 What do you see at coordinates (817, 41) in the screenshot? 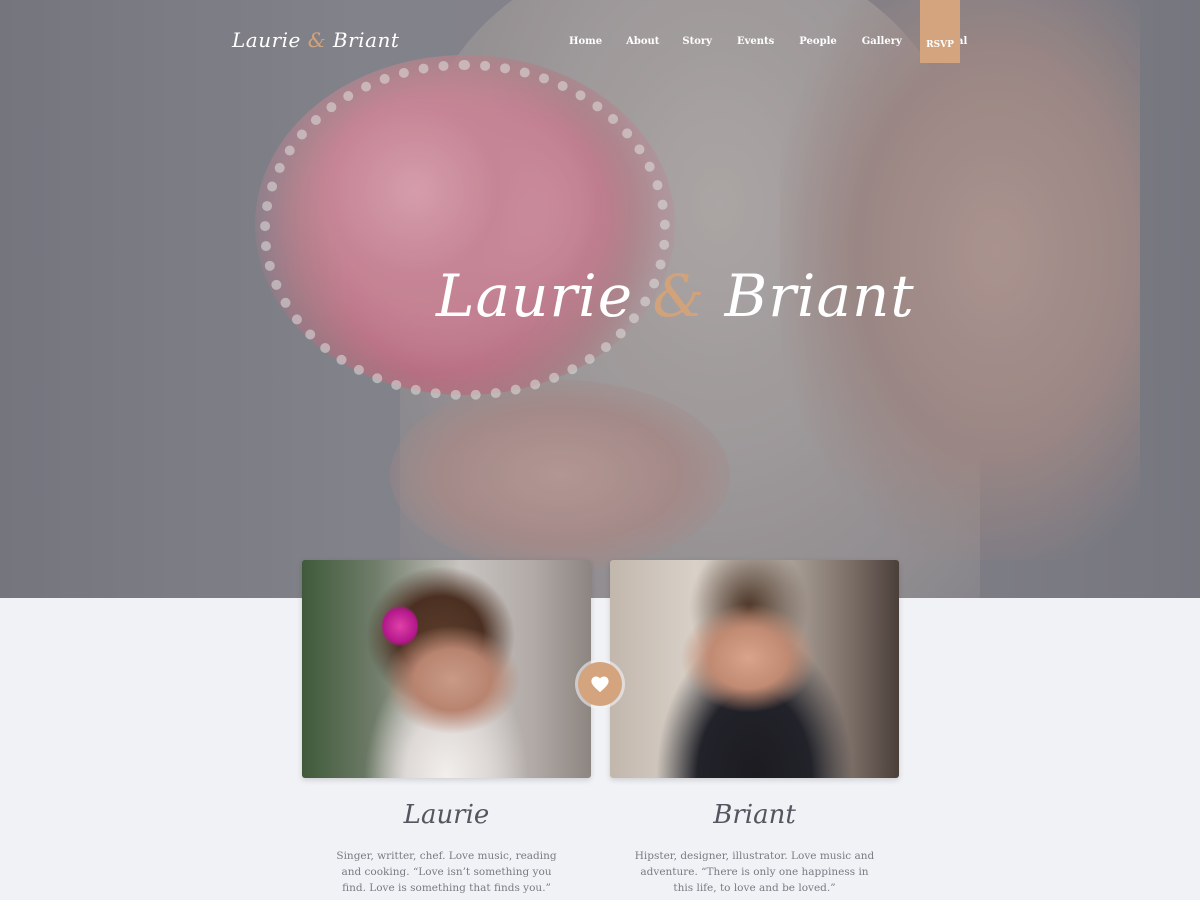
I see `nav-people: People` at bounding box center [817, 41].